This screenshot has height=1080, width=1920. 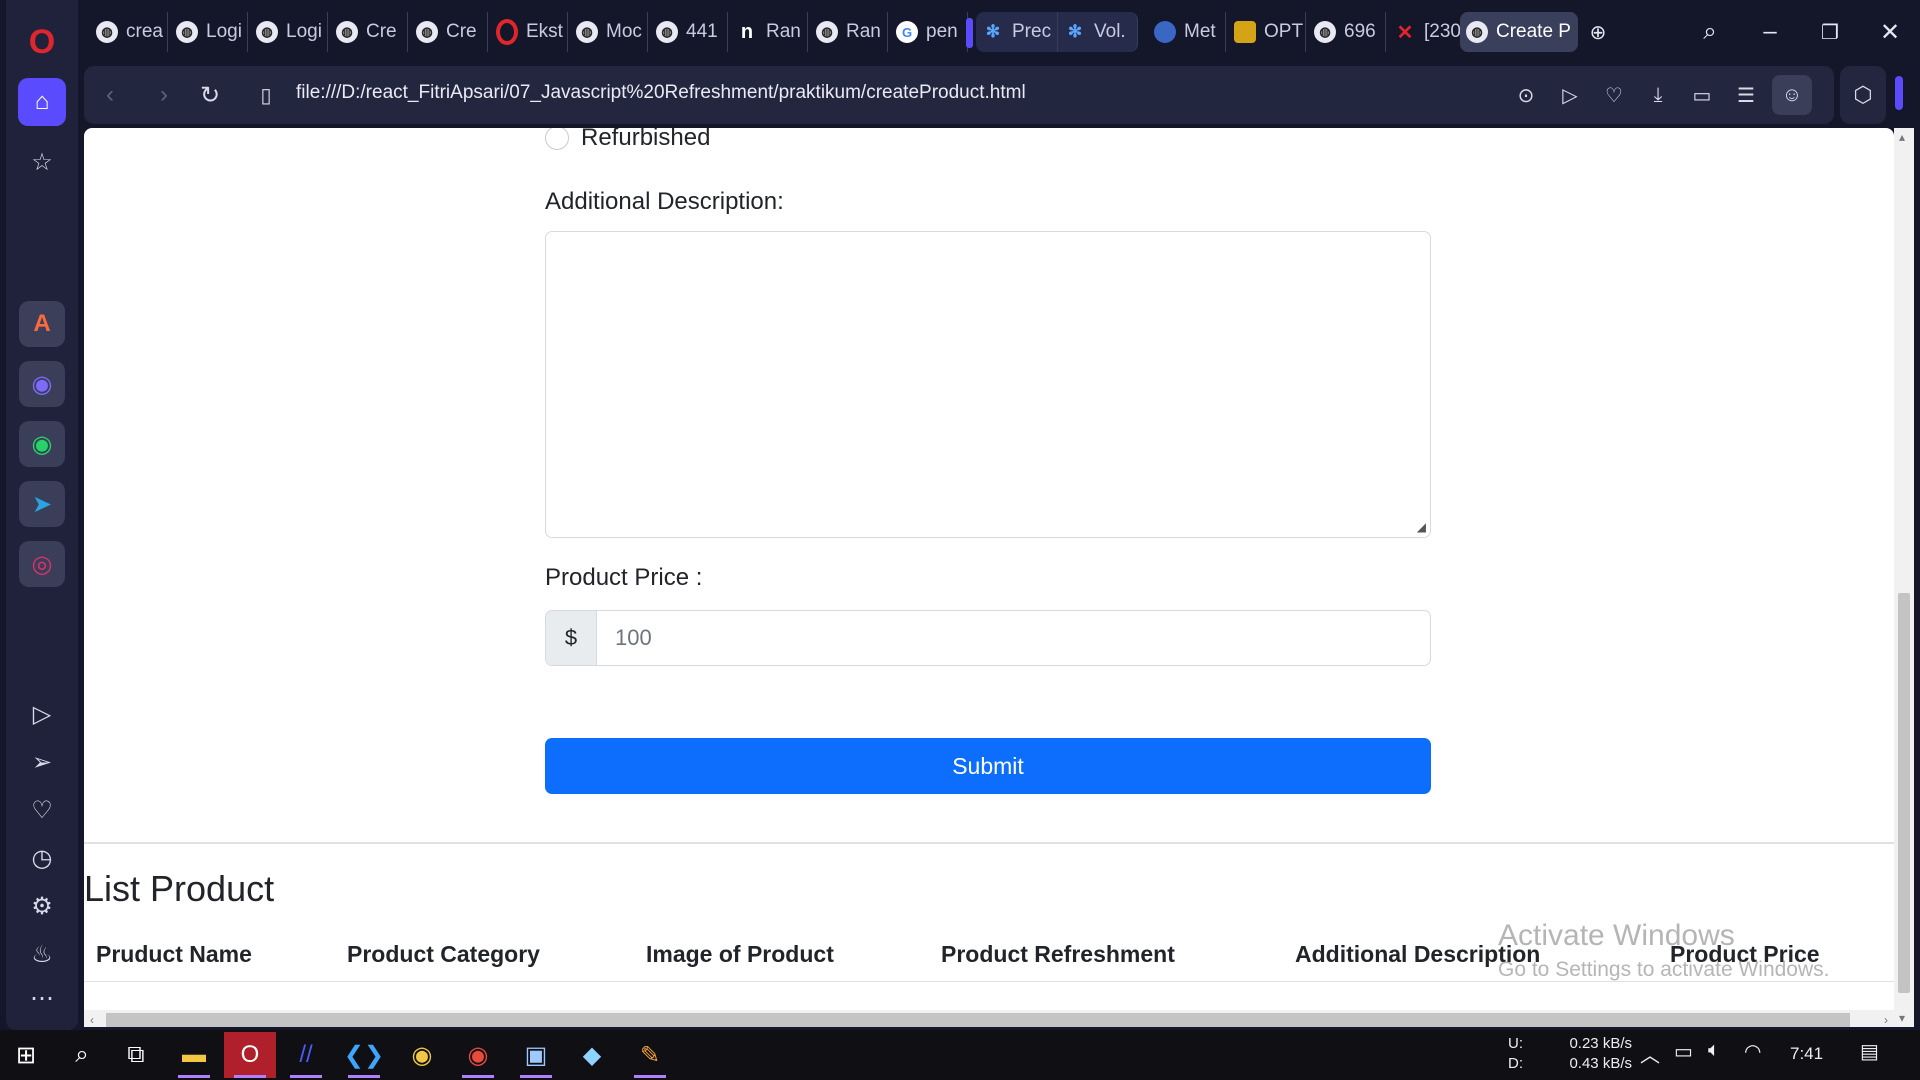 What do you see at coordinates (1746, 95) in the screenshot?
I see `easy-setup-icon: ☰` at bounding box center [1746, 95].